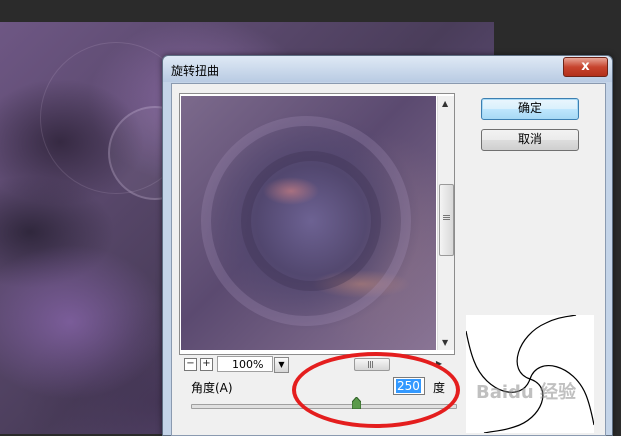 This screenshot has height=436, width=621. I want to click on twirl-diagram, so click(530, 374).